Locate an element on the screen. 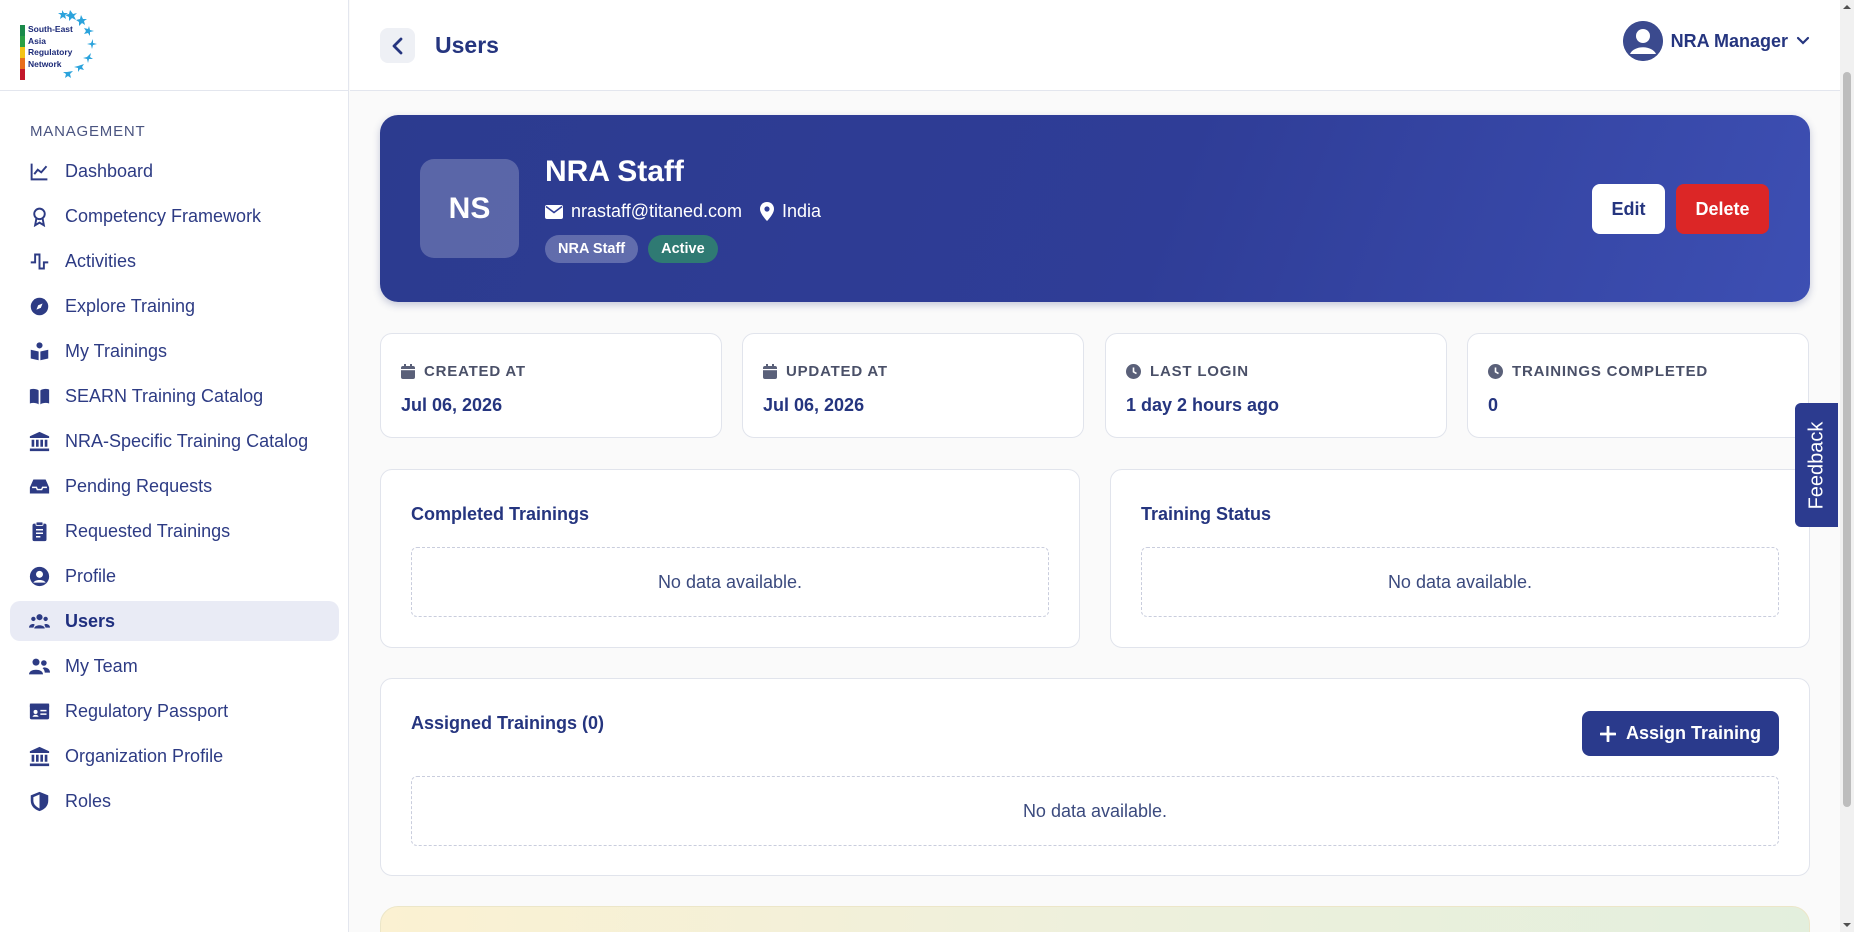  sidebar-item-my-team: My Team is located at coordinates (174, 666).